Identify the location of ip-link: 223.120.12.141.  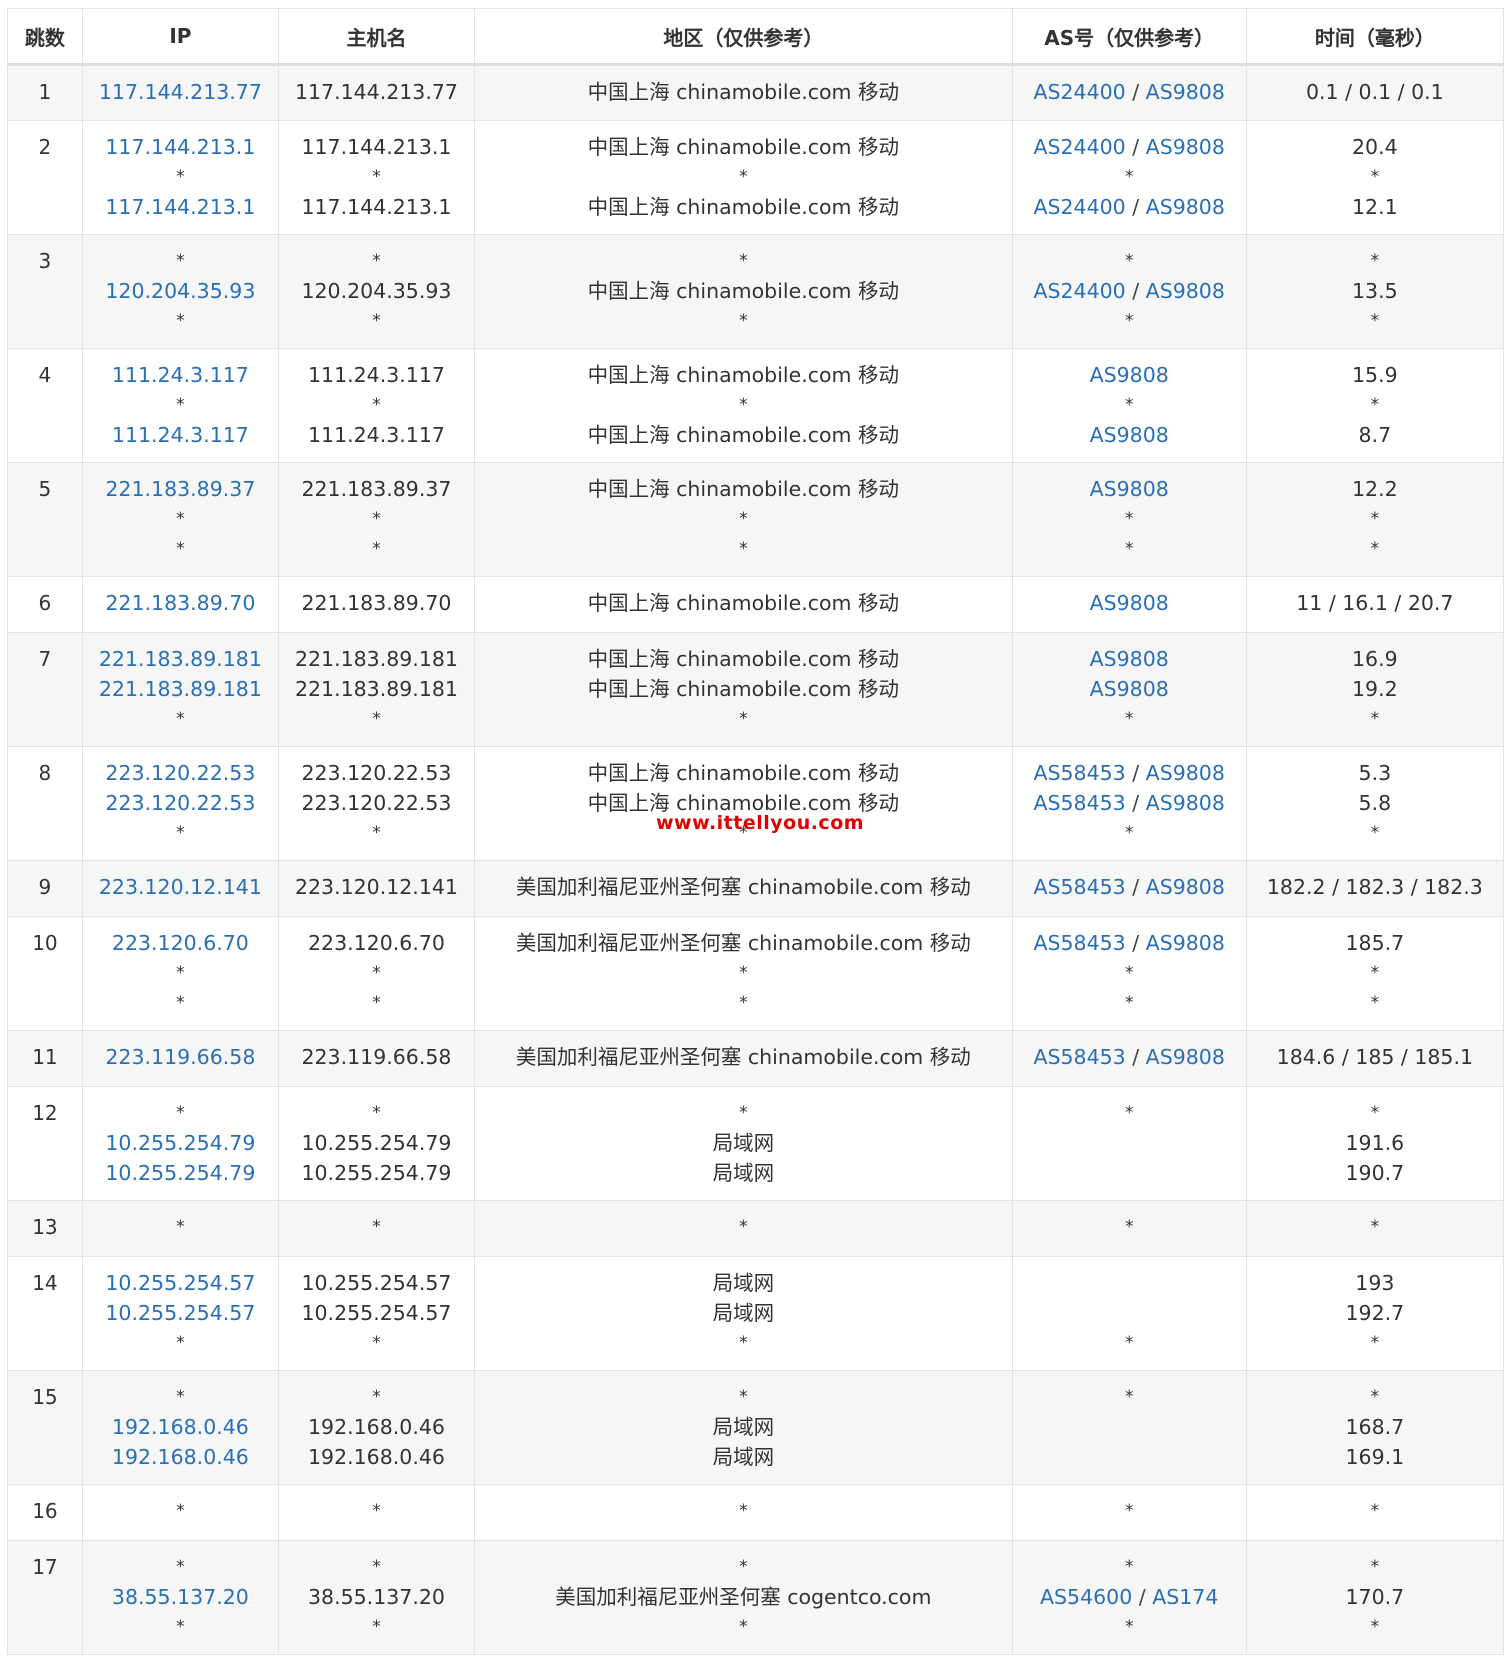
(180, 887).